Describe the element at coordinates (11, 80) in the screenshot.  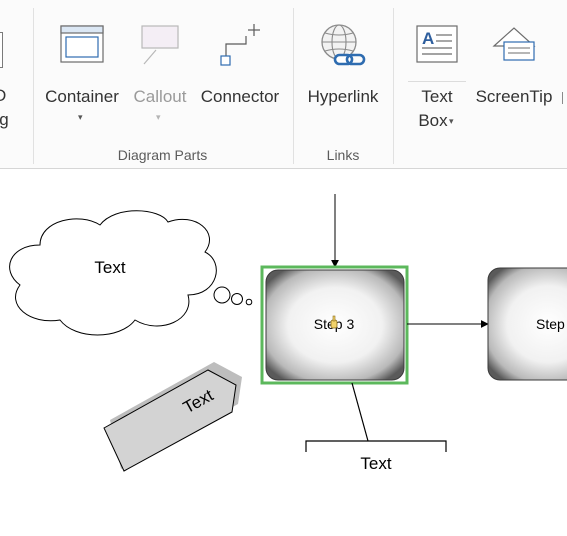
I see `partial-ribbon-button: D ing` at that location.